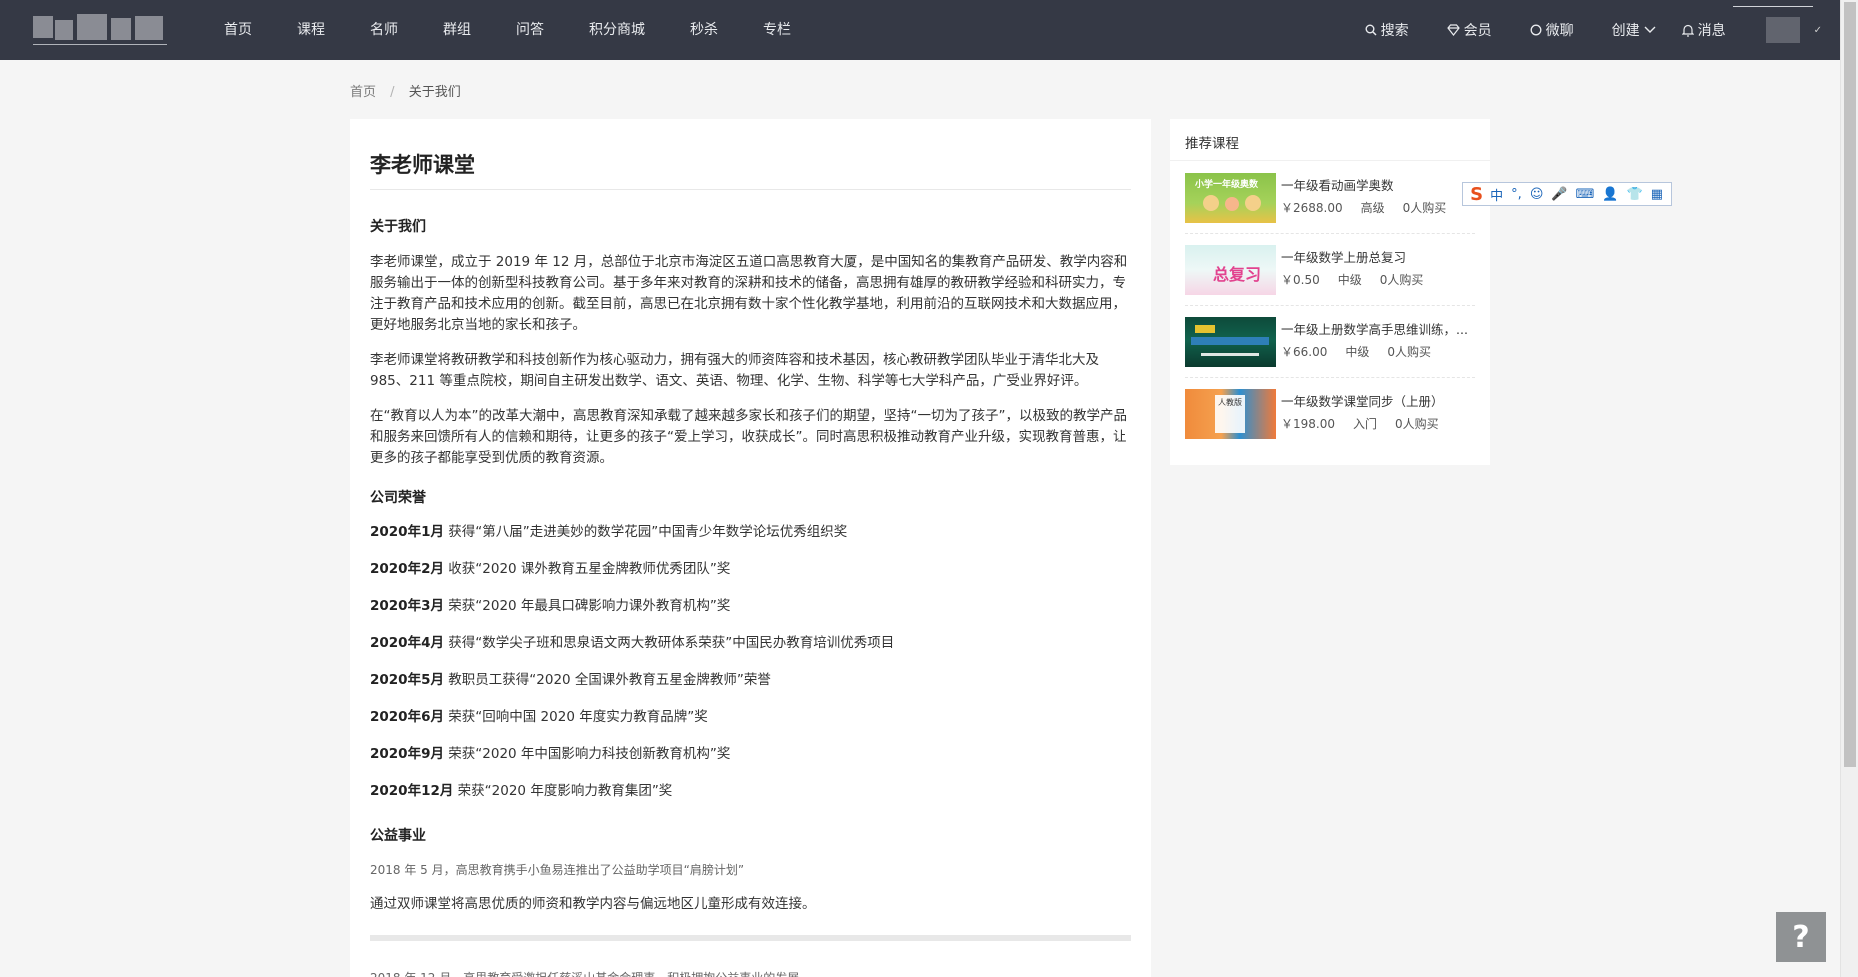 The height and width of the screenshot is (977, 1858). What do you see at coordinates (1330, 140) in the screenshot?
I see `panel-title: 推荐课程` at bounding box center [1330, 140].